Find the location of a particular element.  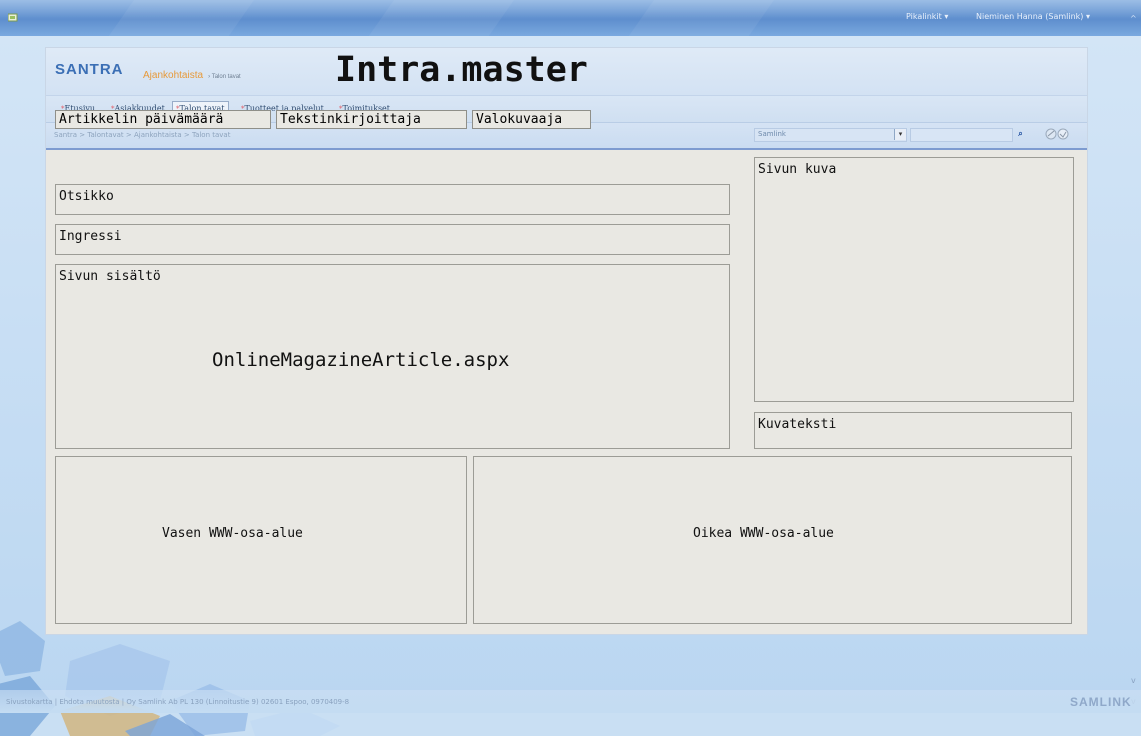

title-field: Otsikko is located at coordinates (392, 199).